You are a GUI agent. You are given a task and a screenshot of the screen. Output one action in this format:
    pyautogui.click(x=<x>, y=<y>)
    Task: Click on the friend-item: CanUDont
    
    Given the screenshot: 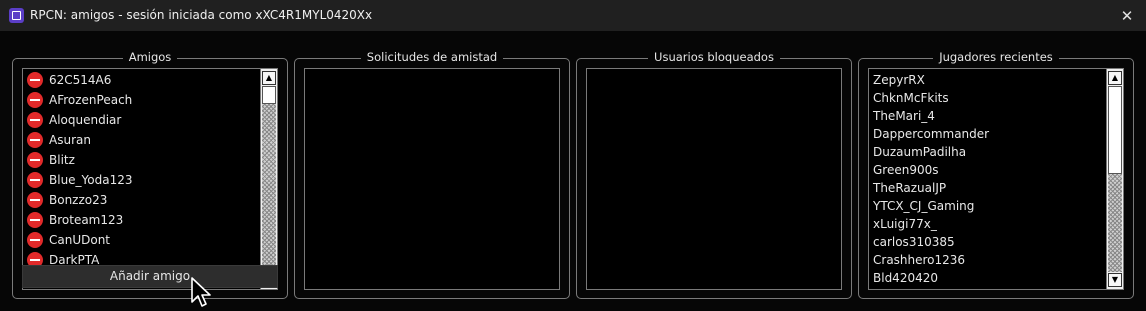 What is the action you would take?
    pyautogui.click(x=68, y=240)
    